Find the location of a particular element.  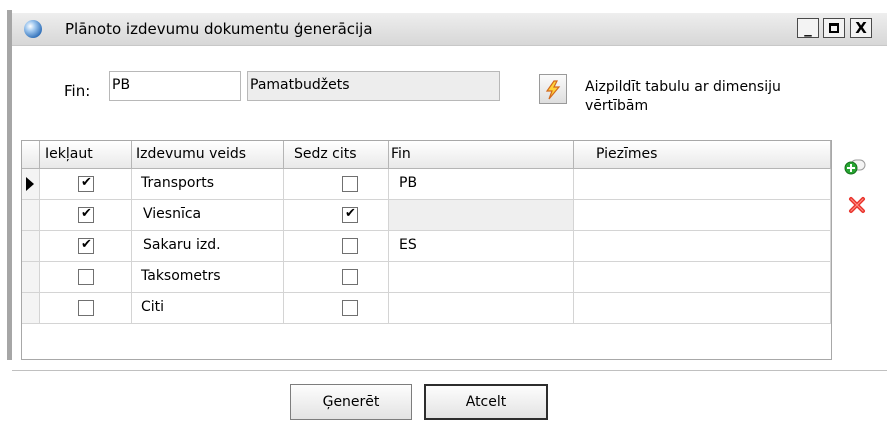

fill-table-description: Aizpildīt tabulu ar dimensiju vērtībām is located at coordinates (683, 96).